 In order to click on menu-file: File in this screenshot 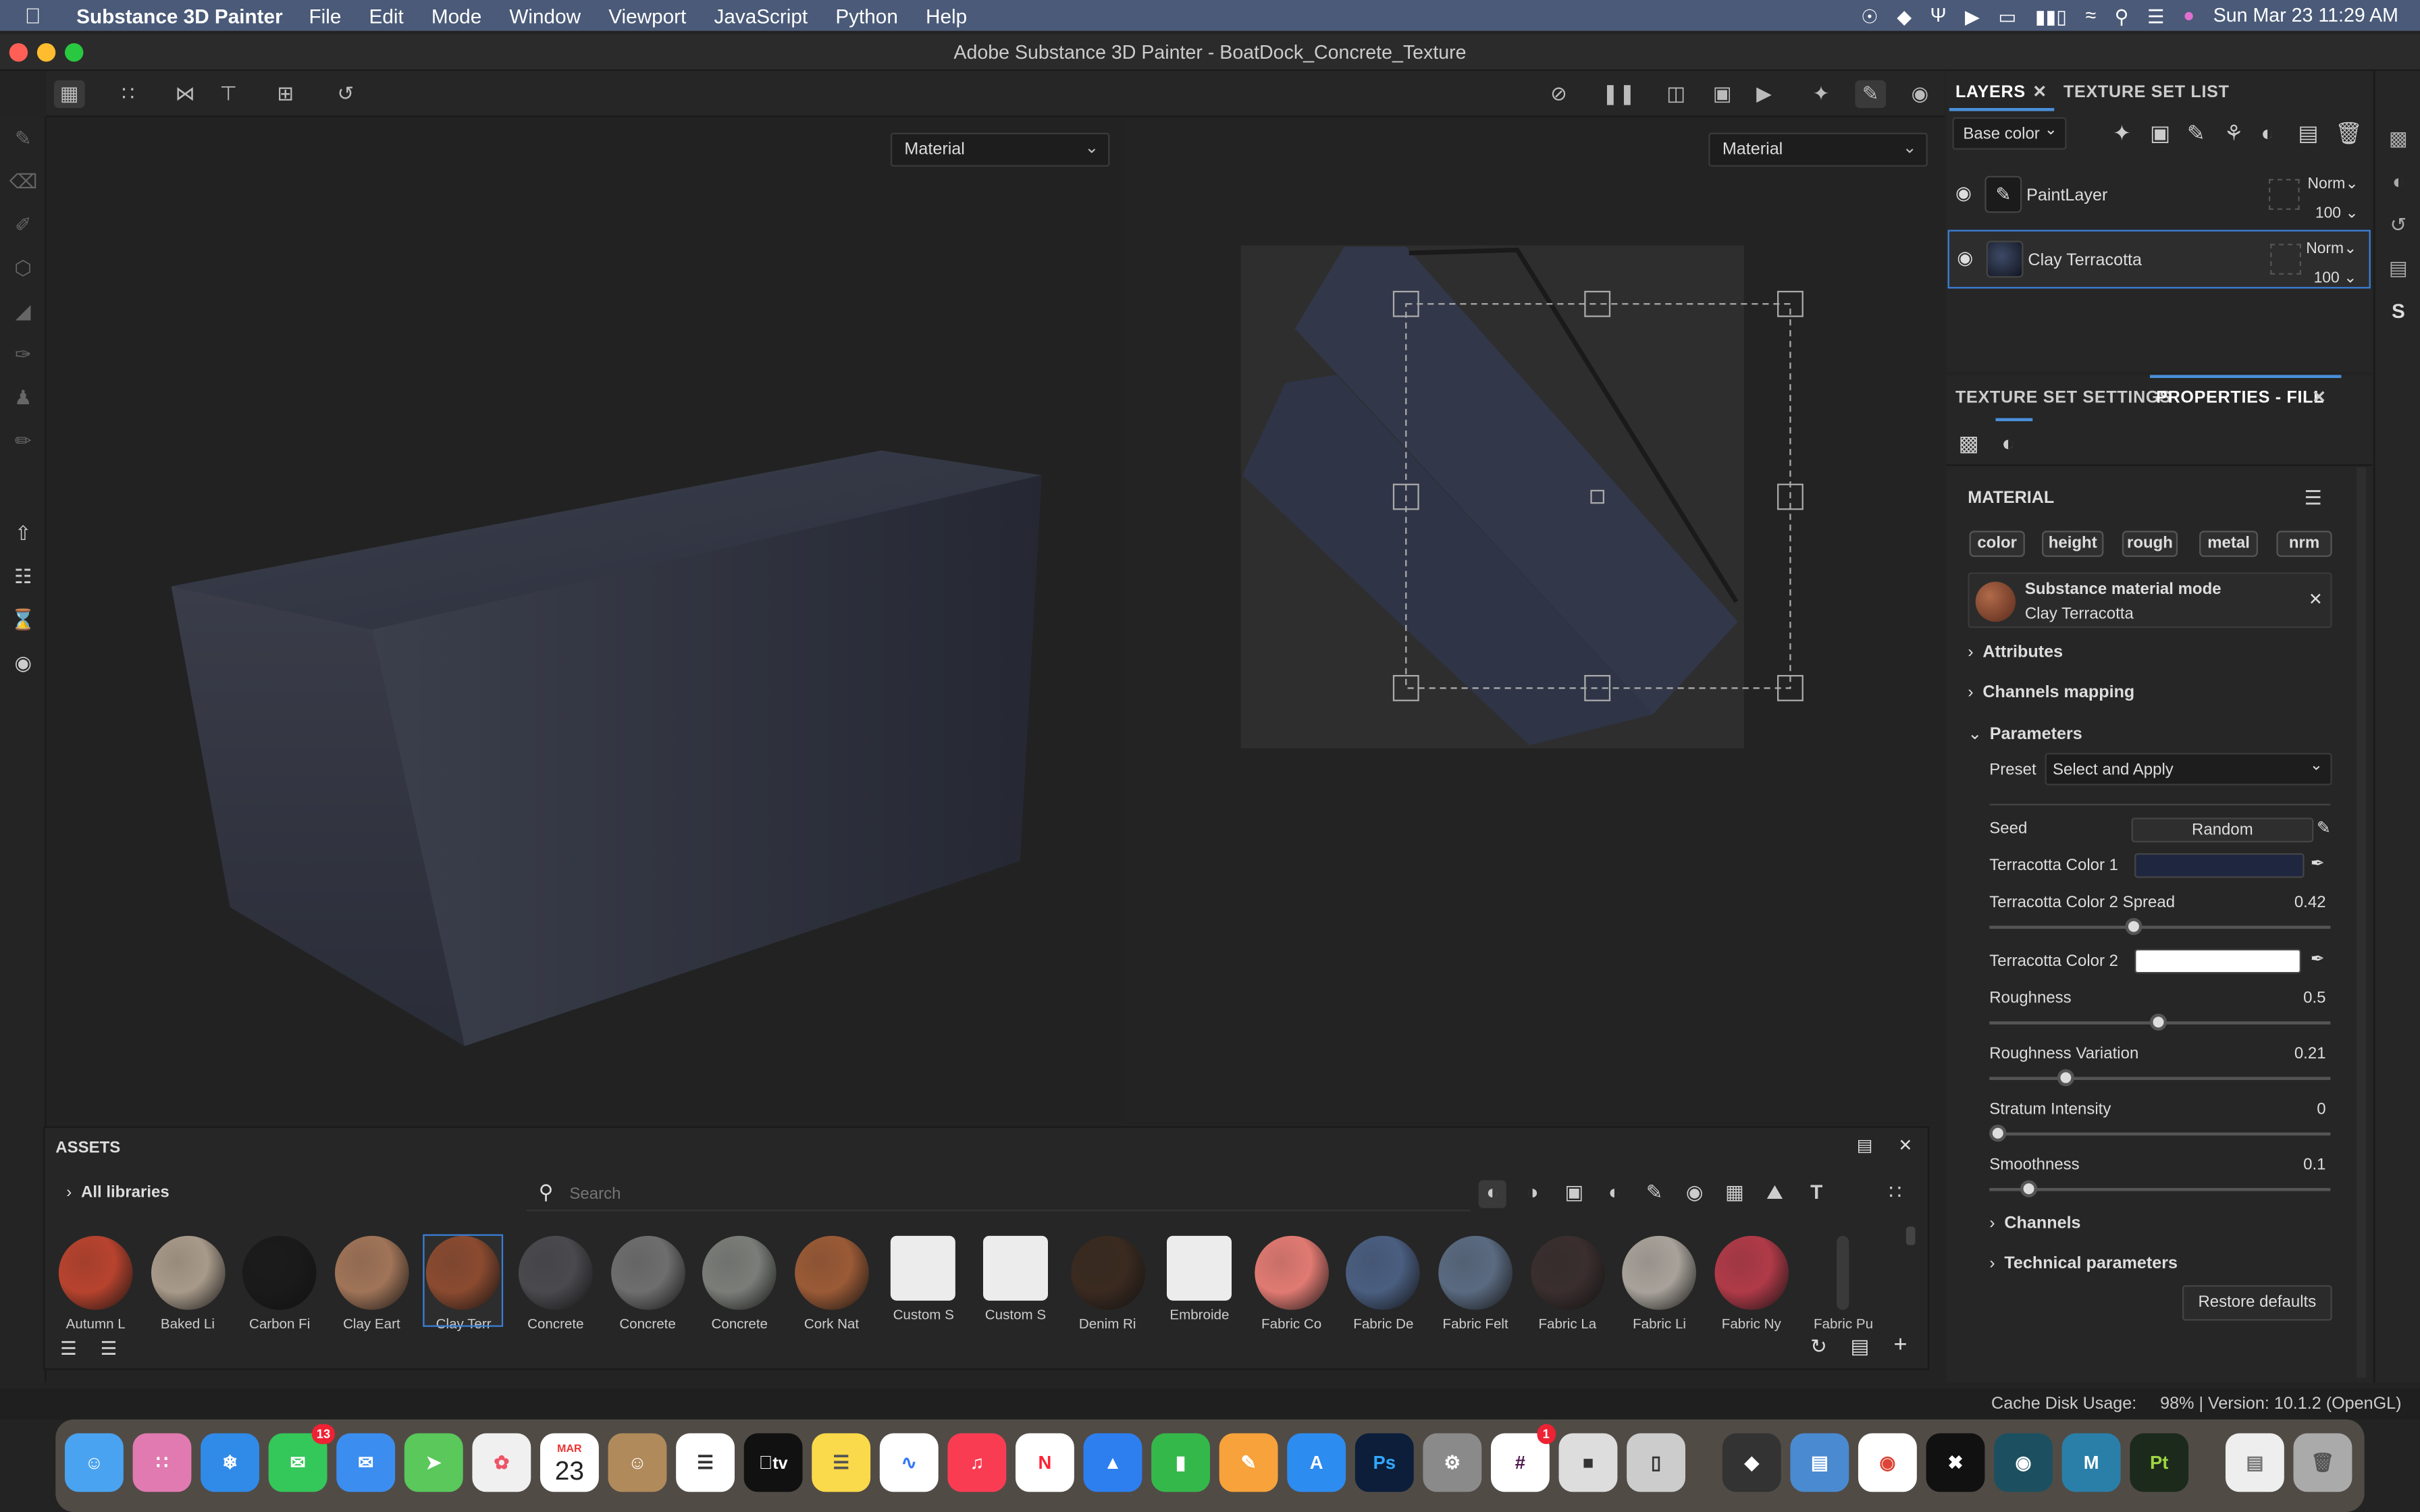, I will do `click(325, 15)`.